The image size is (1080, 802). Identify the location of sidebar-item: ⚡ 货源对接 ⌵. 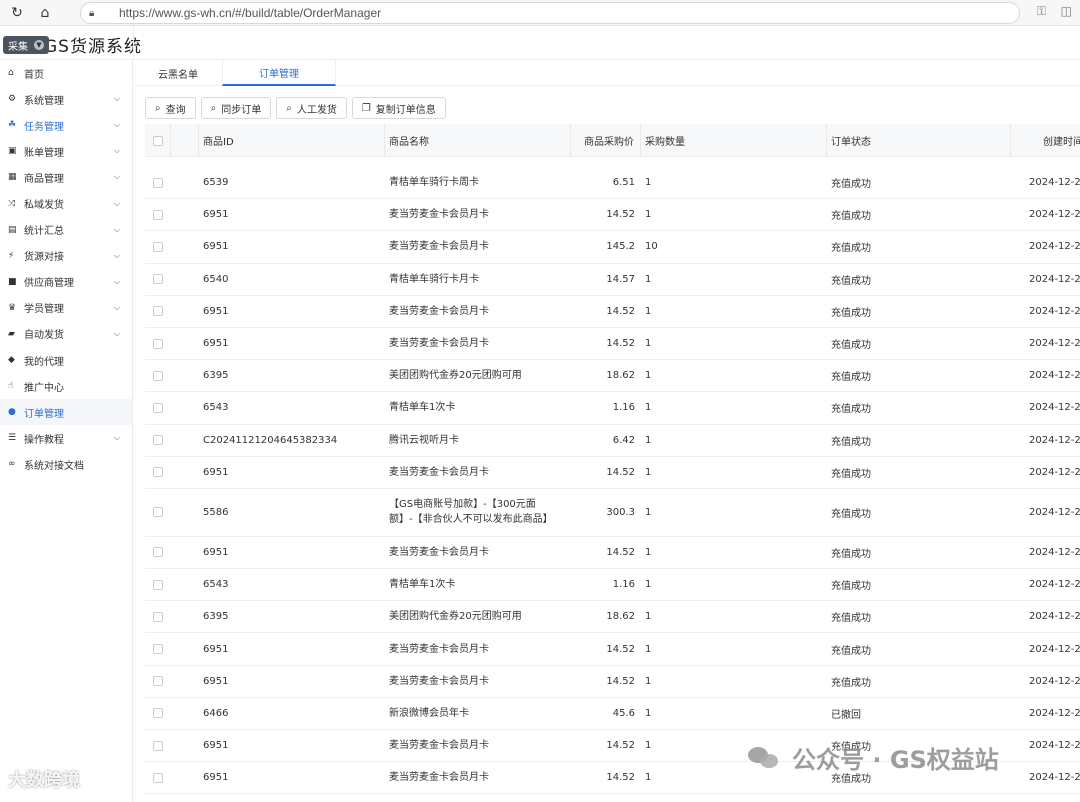
(66, 256).